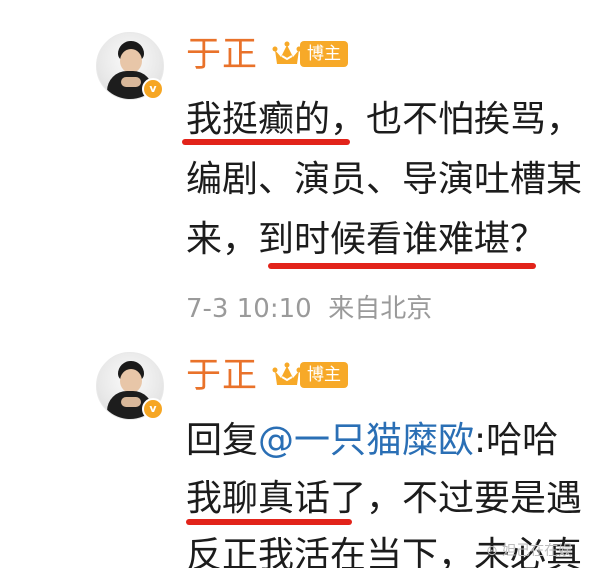 This screenshot has height=568, width=600. Describe the element at coordinates (249, 309) in the screenshot. I see `timestamp: 7-3 10:10` at that location.